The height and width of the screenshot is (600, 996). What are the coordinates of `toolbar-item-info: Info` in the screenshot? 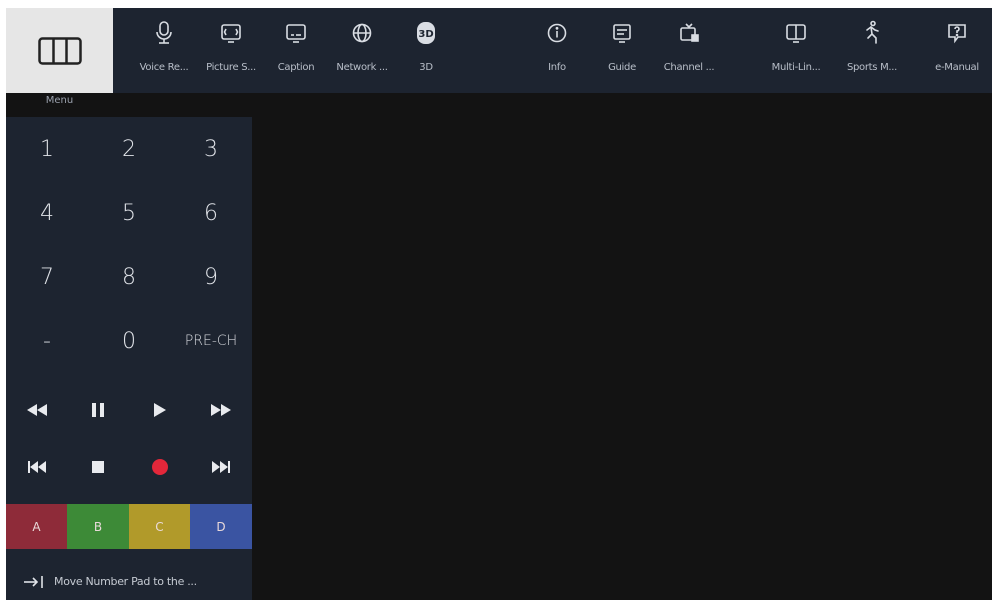 It's located at (557, 50).